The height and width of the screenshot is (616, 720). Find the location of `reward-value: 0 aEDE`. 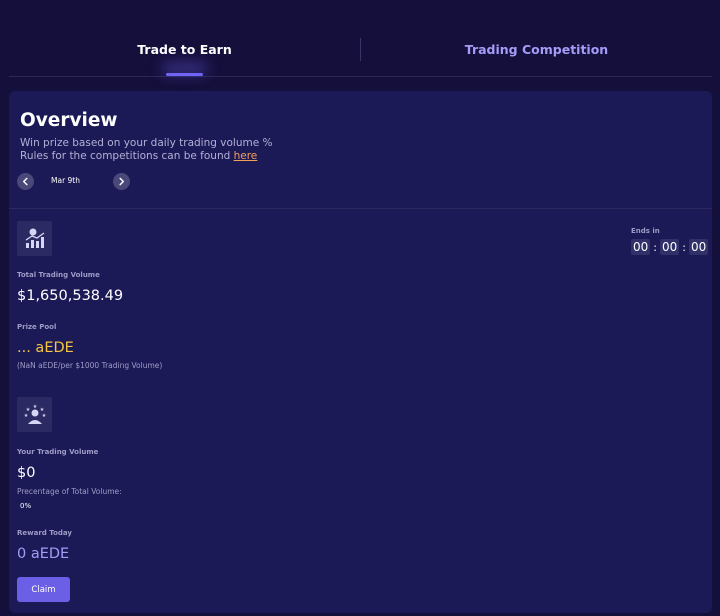

reward-value: 0 aEDE is located at coordinates (43, 554).